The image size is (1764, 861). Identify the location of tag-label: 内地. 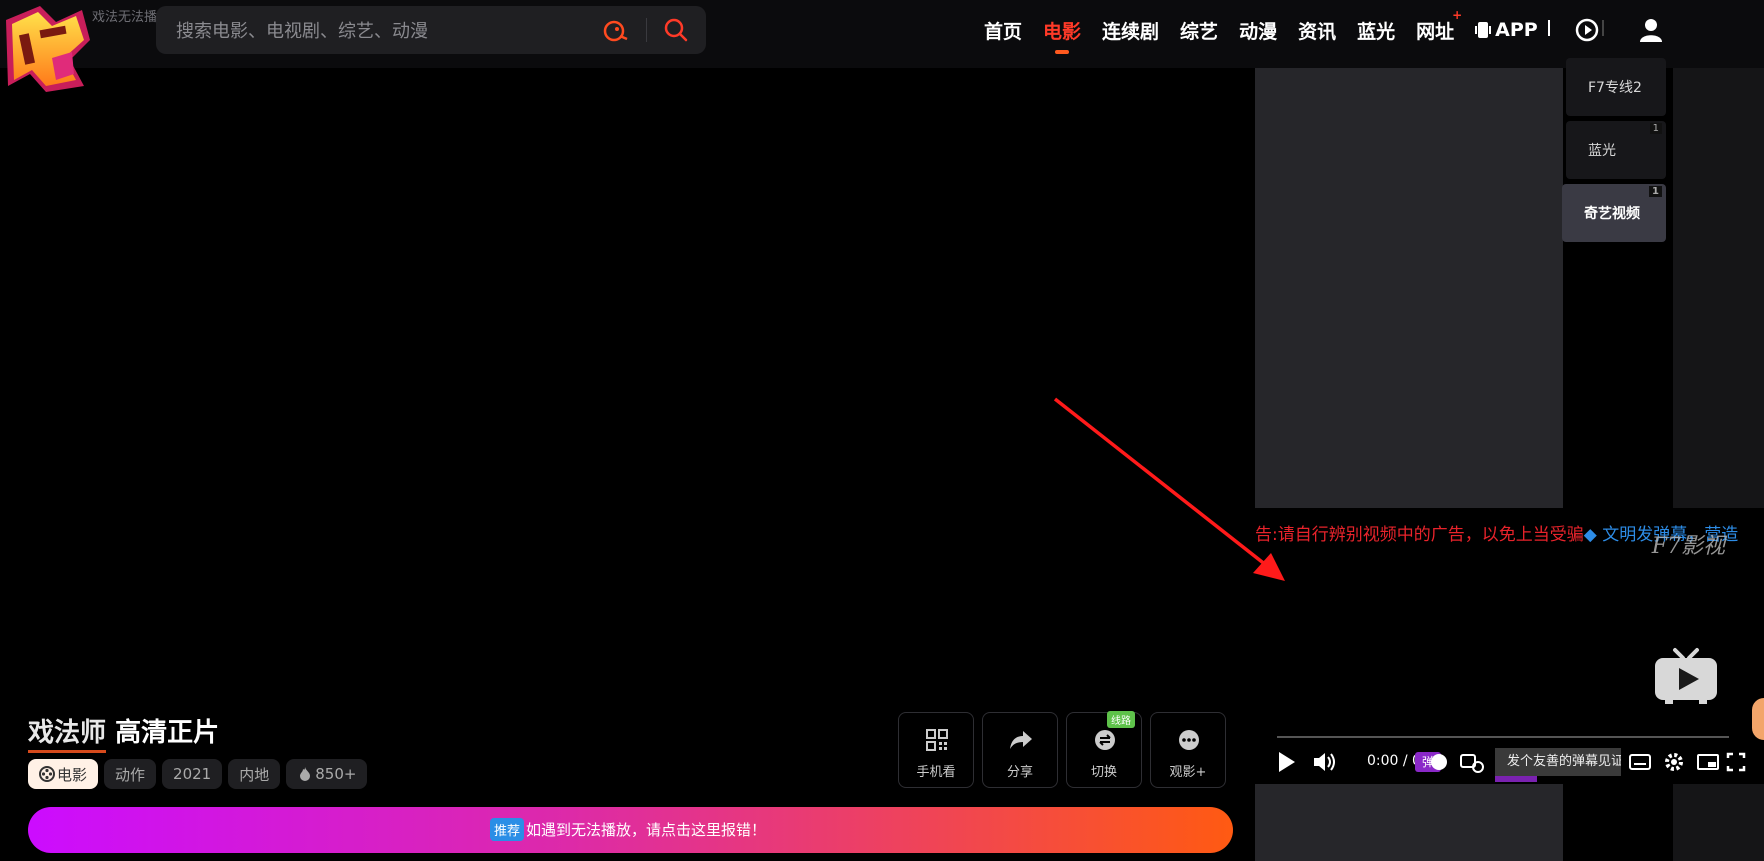
(254, 774).